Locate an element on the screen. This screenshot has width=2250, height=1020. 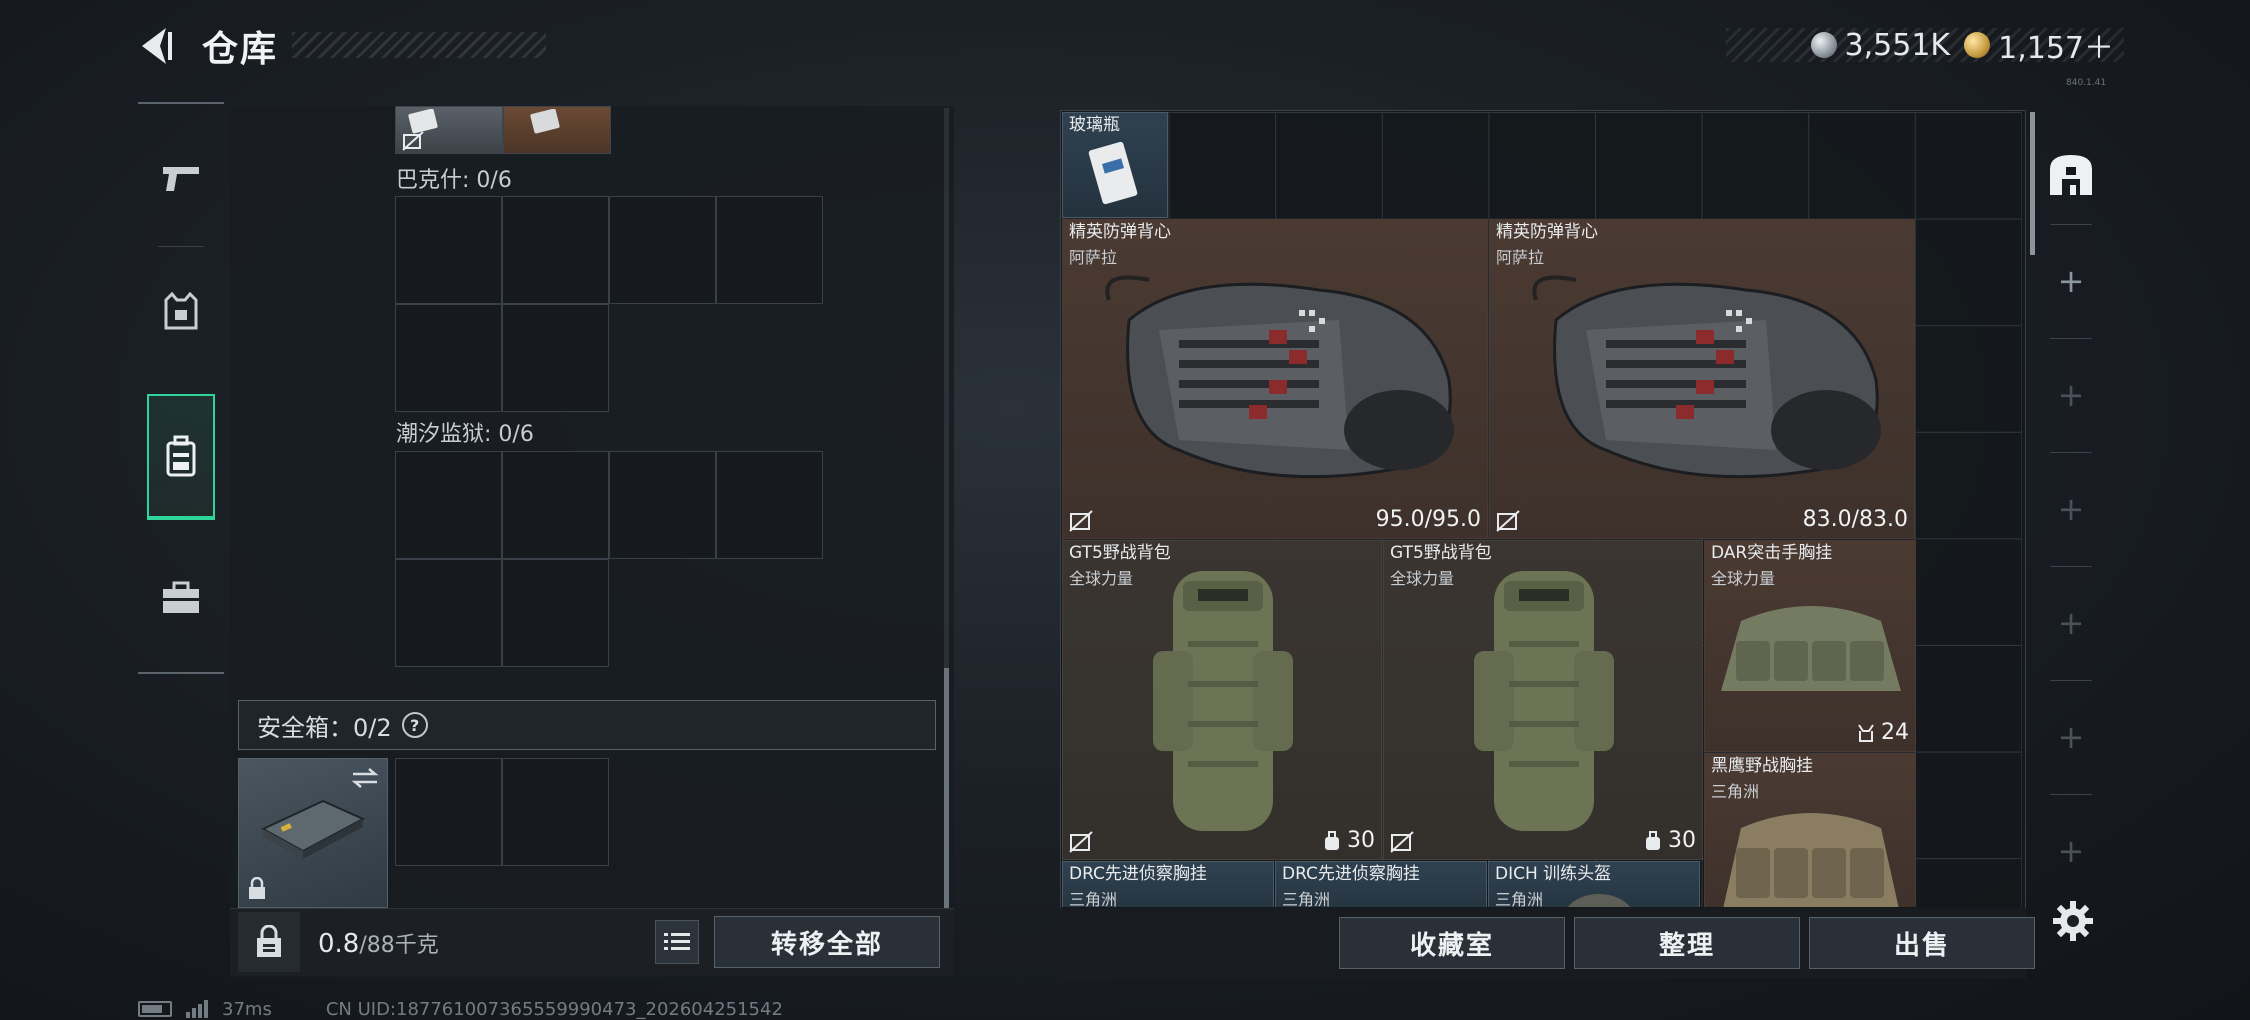
stash-page-add-2: + is located at coordinates (2071, 395).